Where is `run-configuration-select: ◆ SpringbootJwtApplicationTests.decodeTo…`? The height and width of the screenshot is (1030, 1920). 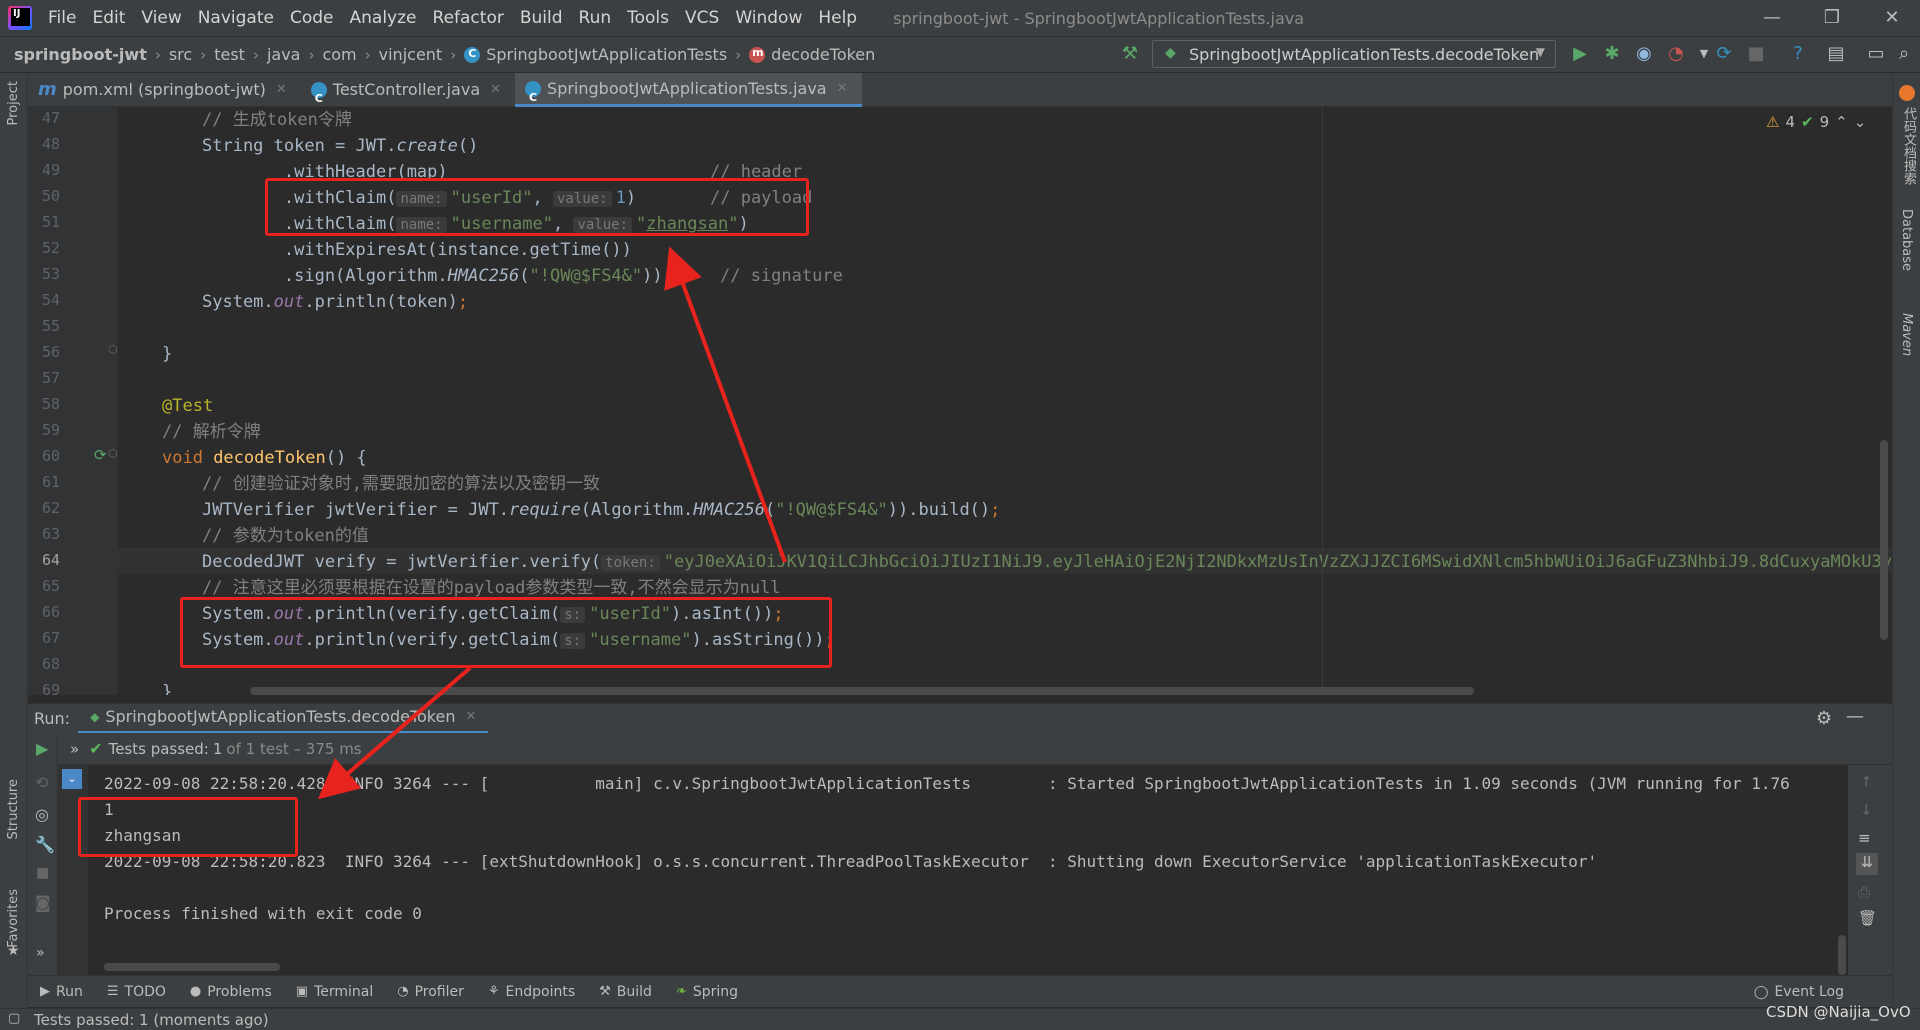
run-configuration-select: ◆ SpringbootJwtApplicationTests.decodeTo… is located at coordinates (1354, 54).